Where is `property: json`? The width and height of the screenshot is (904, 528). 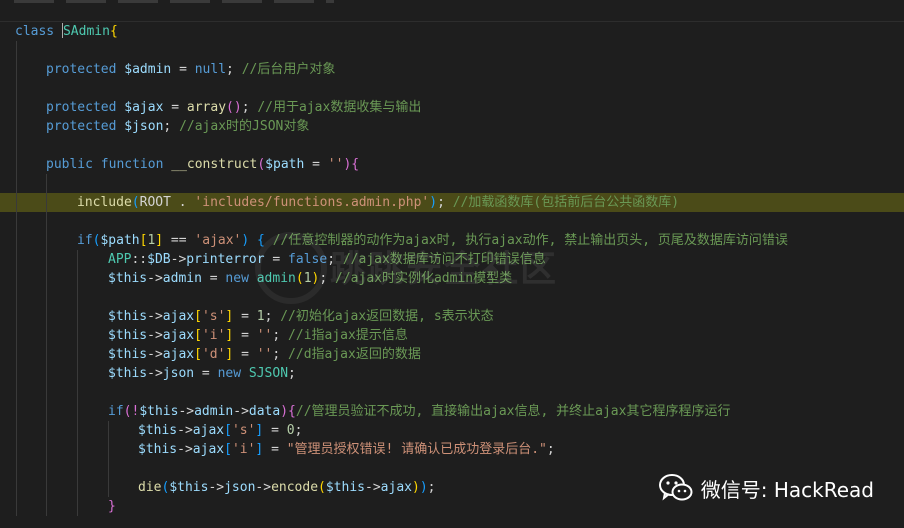
property: json is located at coordinates (178, 373).